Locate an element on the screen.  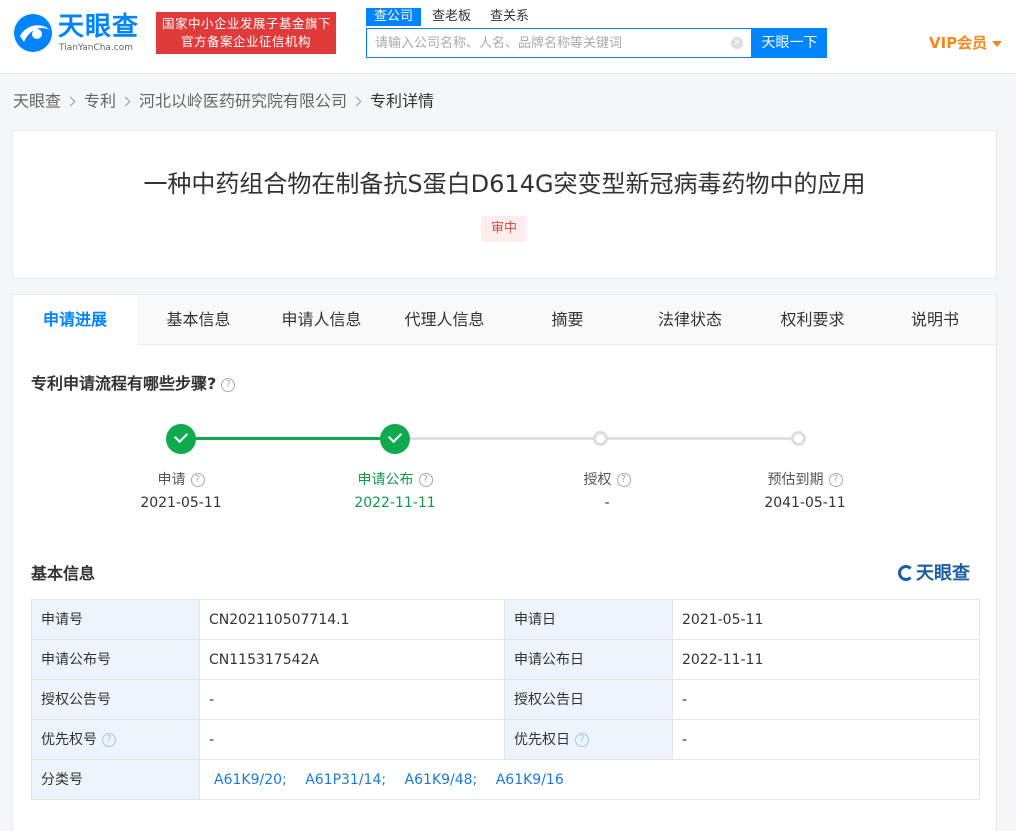
search-input is located at coordinates (547, 43).